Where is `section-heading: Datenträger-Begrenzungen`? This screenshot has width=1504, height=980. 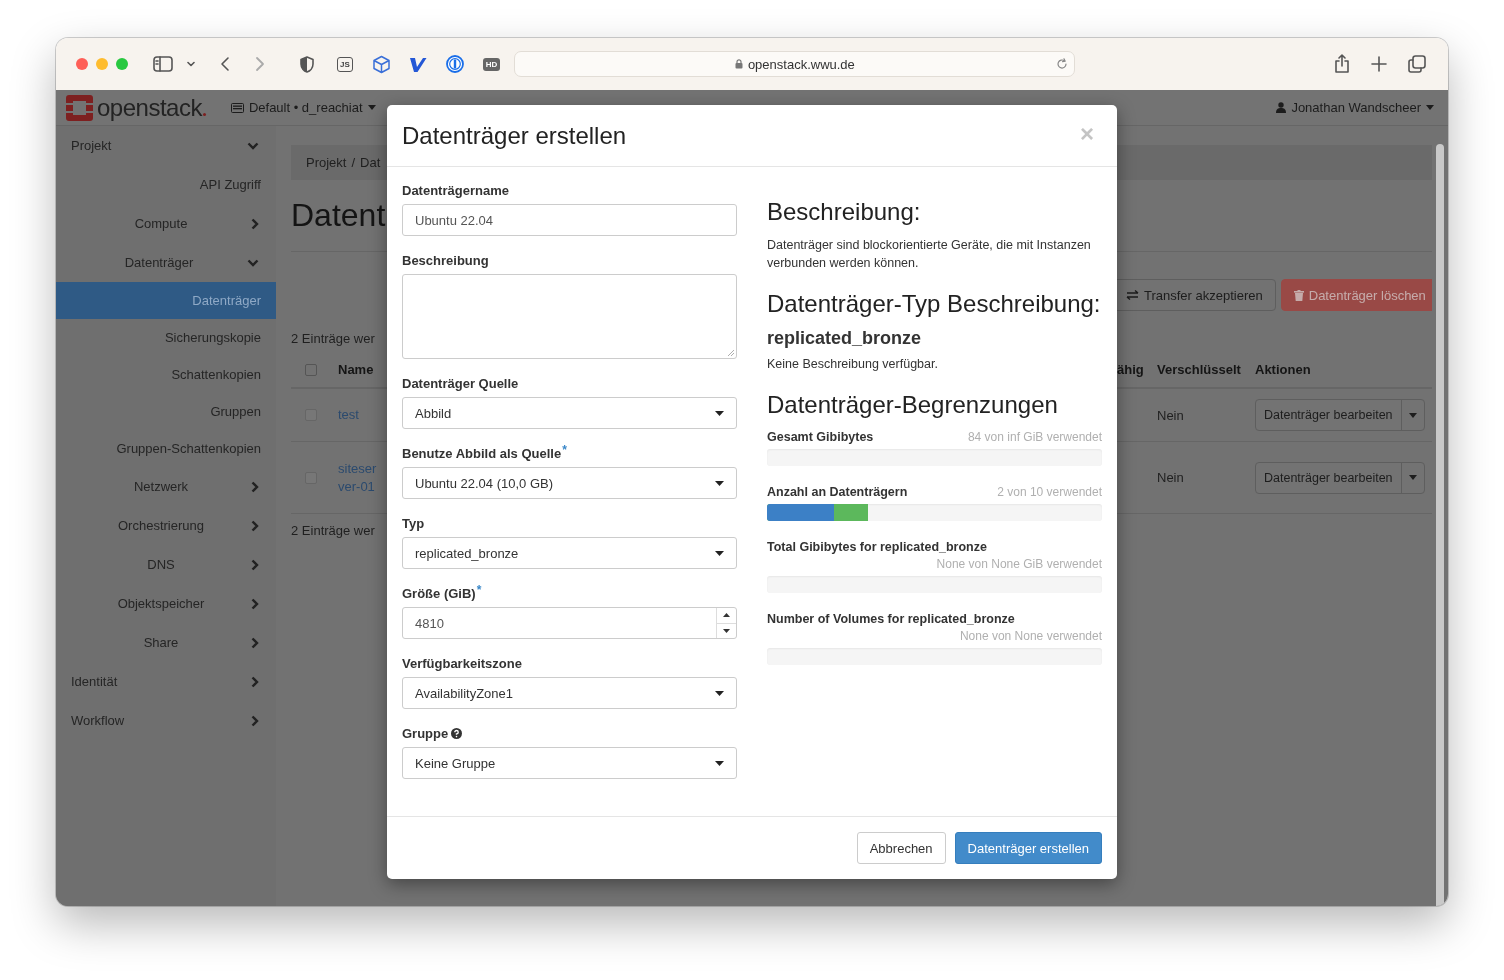
section-heading: Datenträger-Begrenzungen is located at coordinates (913, 405).